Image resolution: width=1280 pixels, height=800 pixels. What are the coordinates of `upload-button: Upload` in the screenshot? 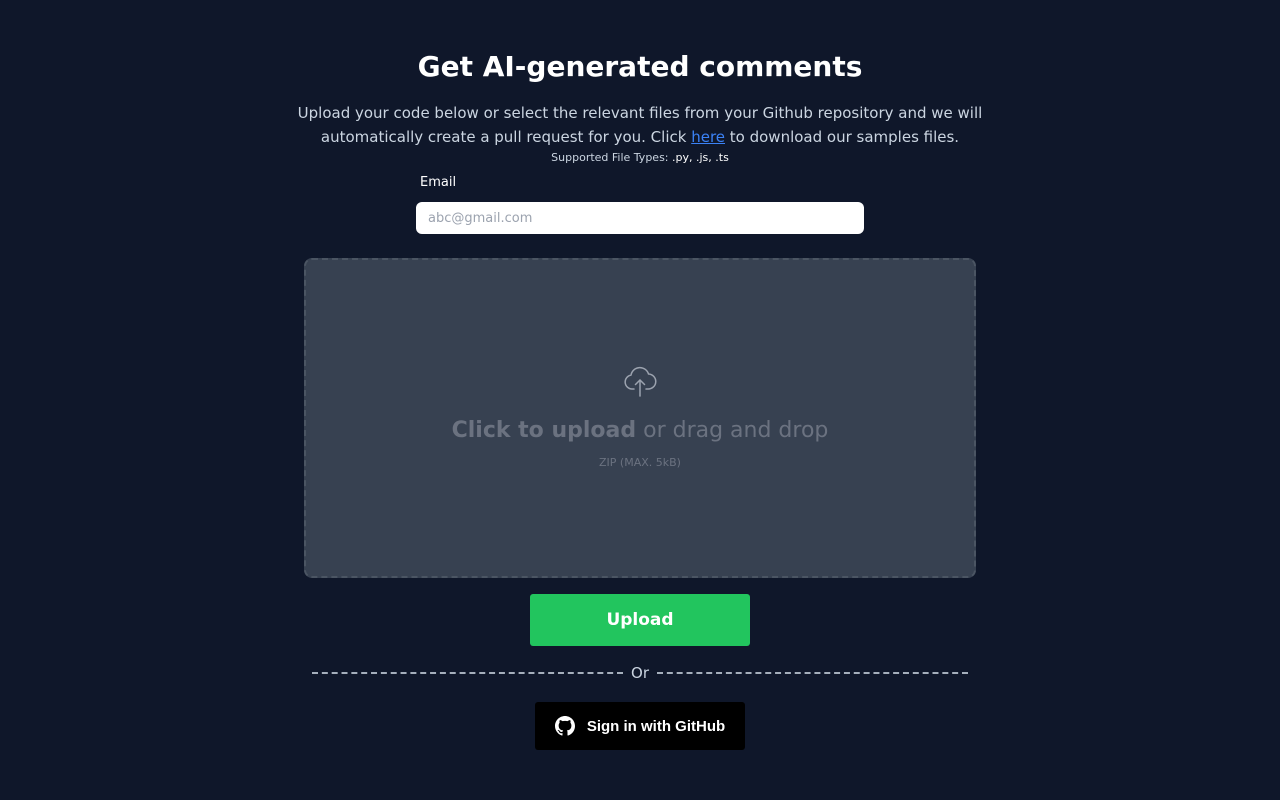 It's located at (640, 620).